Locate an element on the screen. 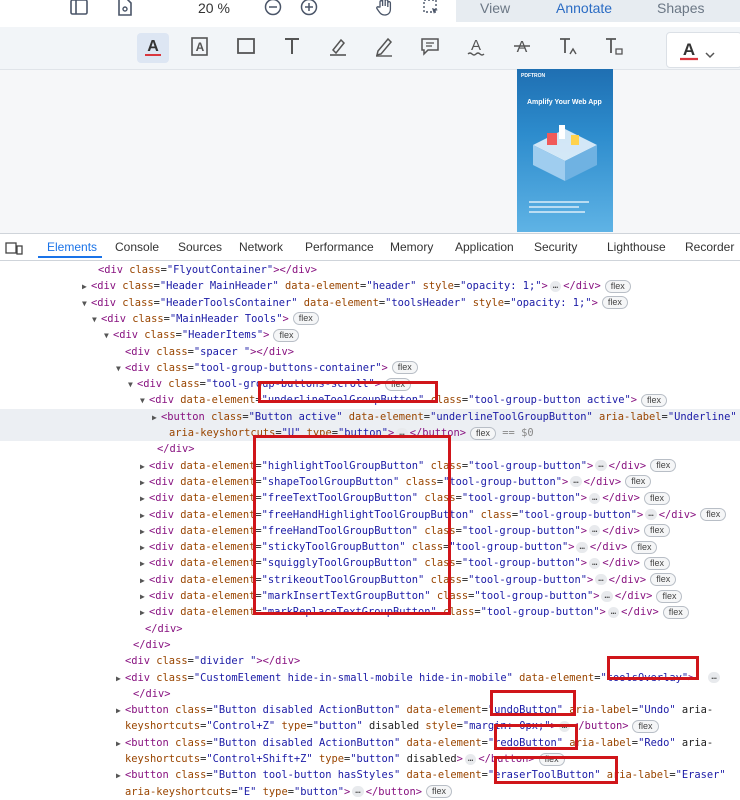 This screenshot has width=740, height=800. highlight-tool-button: A is located at coordinates (200, 48).